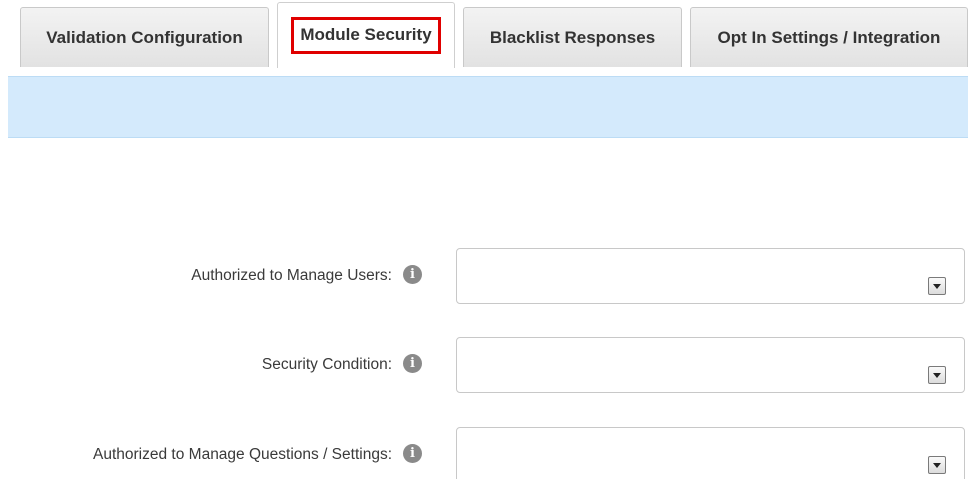 This screenshot has height=479, width=968. I want to click on tab-label: Blacklist Responses, so click(572, 37).